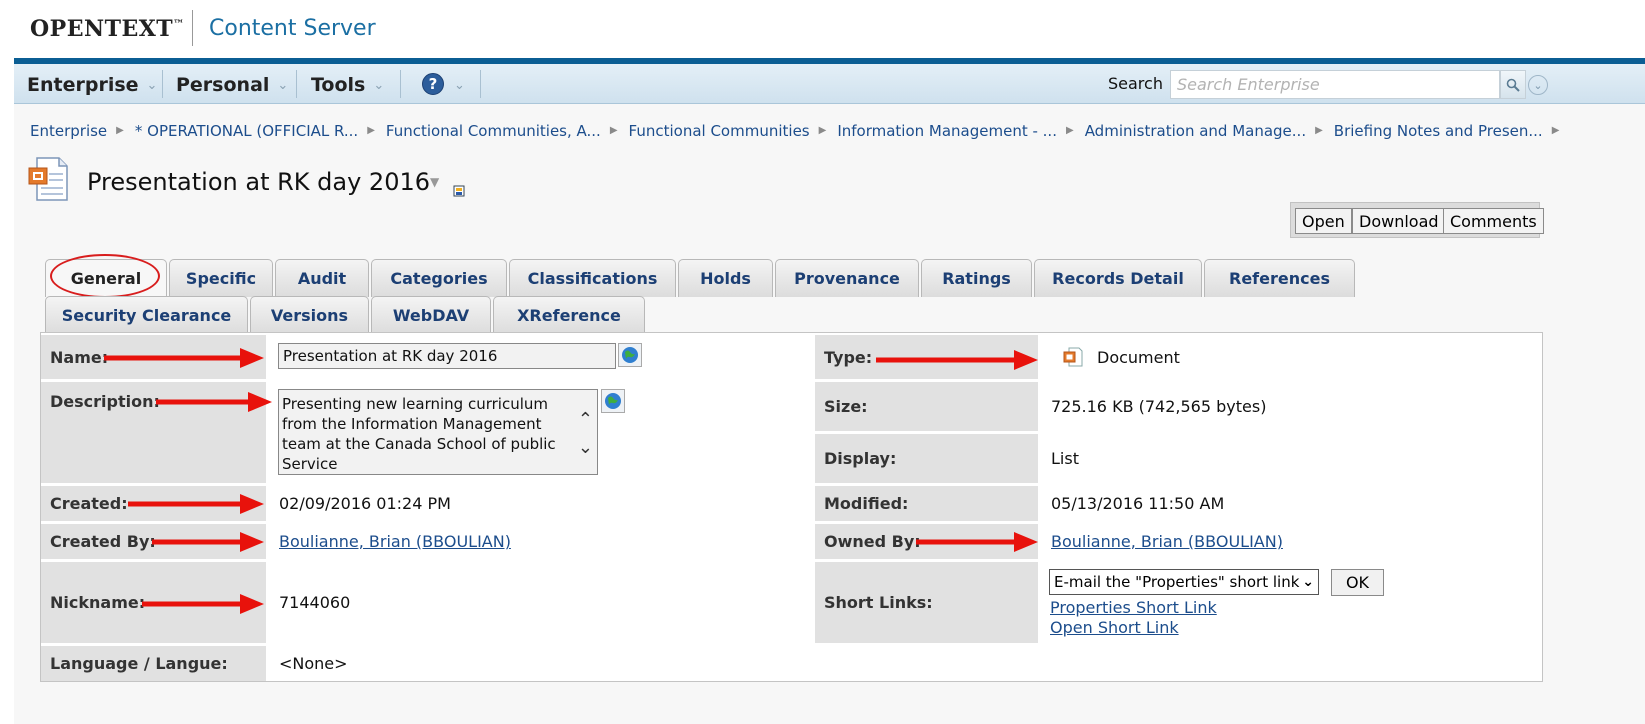 The width and height of the screenshot is (1645, 724). Describe the element at coordinates (221, 278) in the screenshot. I see `tab-specific: Specific` at that location.